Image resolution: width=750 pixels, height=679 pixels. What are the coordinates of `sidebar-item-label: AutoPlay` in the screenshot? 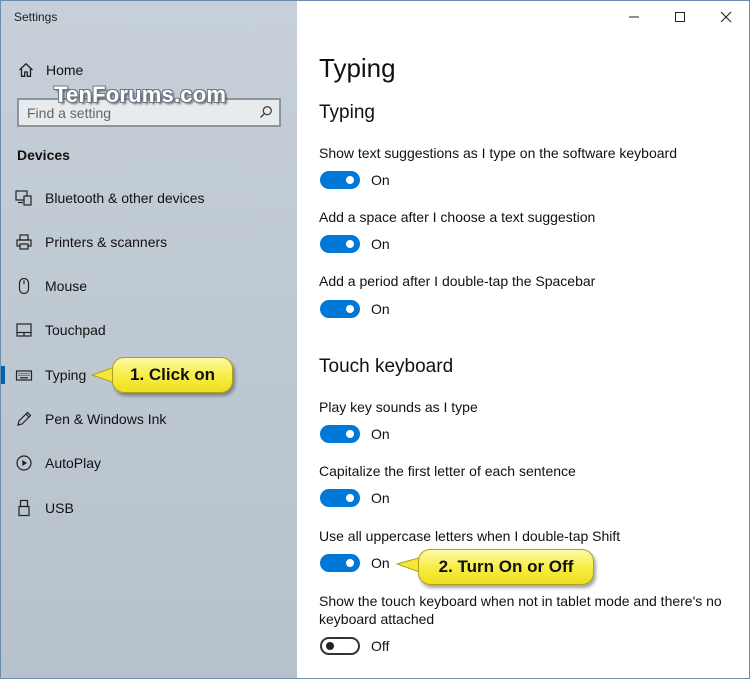 It's located at (73, 463).